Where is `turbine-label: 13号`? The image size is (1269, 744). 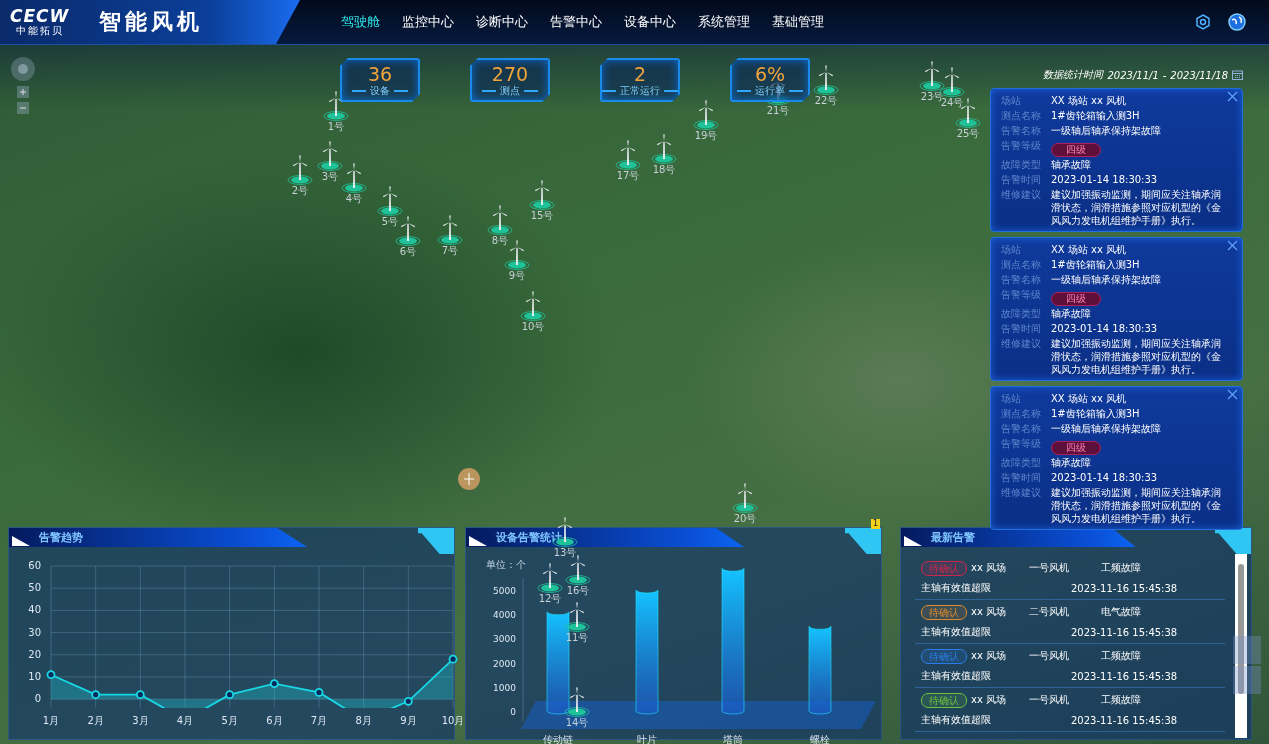 turbine-label: 13号 is located at coordinates (565, 552).